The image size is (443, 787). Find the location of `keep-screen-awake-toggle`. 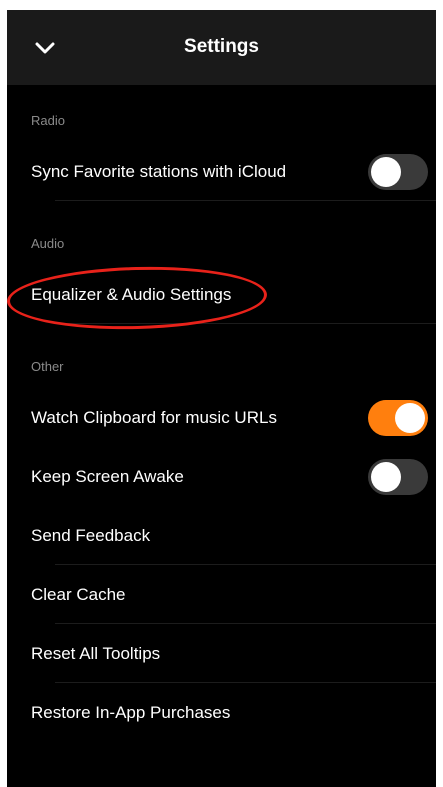

keep-screen-awake-toggle is located at coordinates (398, 477).